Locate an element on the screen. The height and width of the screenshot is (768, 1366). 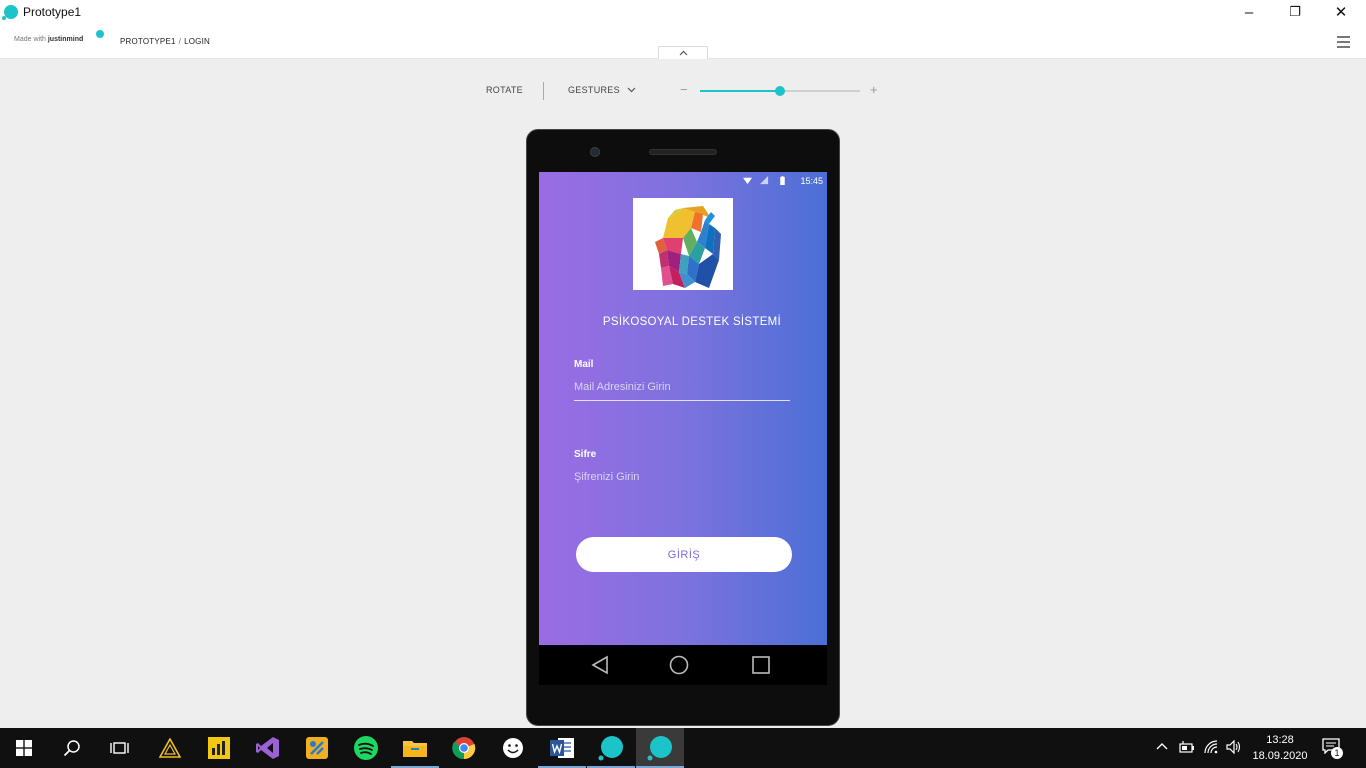
task-view-icon is located at coordinates (119, 748).